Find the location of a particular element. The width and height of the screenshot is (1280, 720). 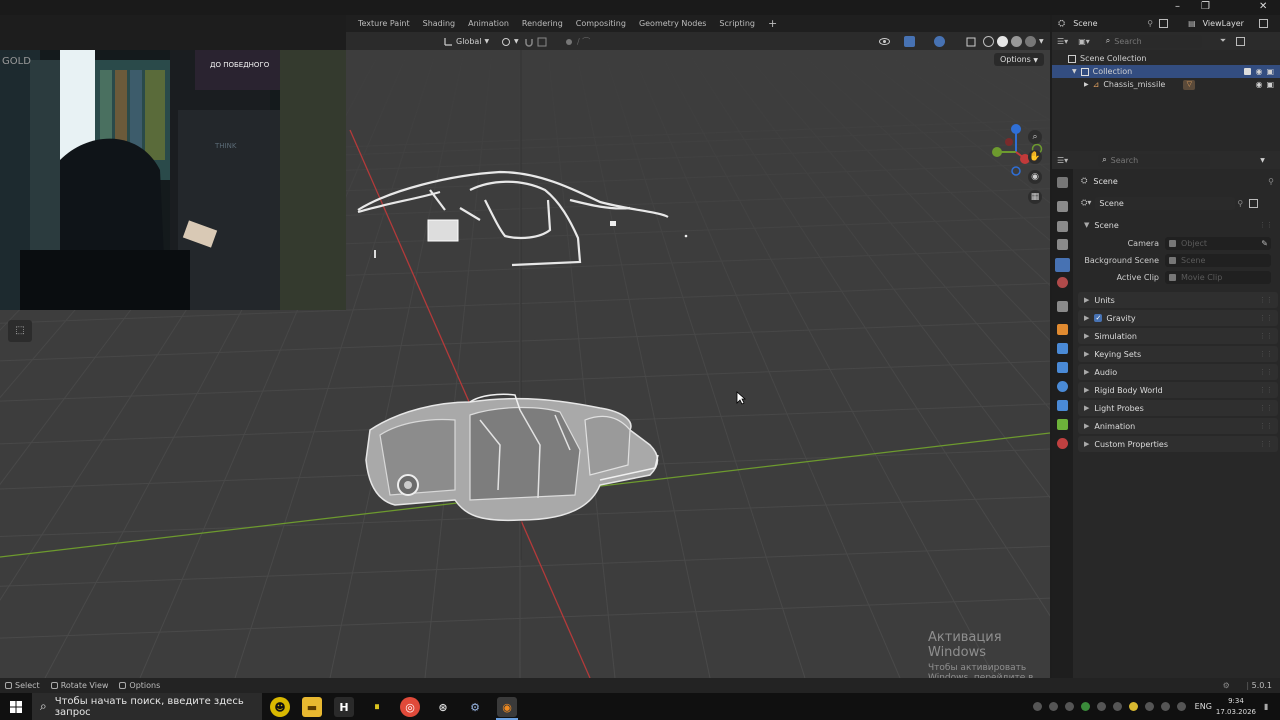

solid-shading-button is located at coordinates (1002, 41).